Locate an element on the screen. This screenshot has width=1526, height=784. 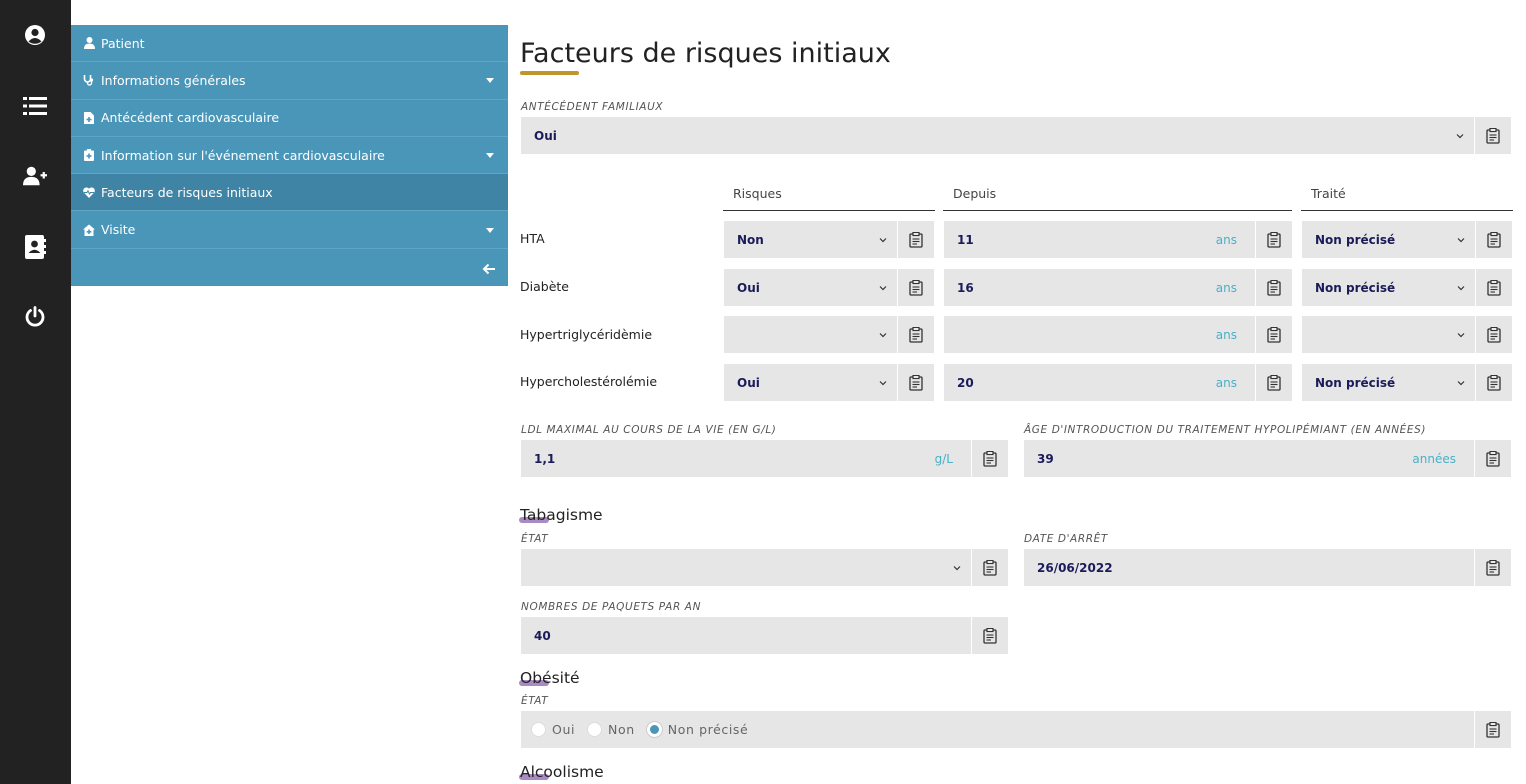
obesite-etat-radio-group: Oui Non Non précisé is located at coordinates (997, 729).